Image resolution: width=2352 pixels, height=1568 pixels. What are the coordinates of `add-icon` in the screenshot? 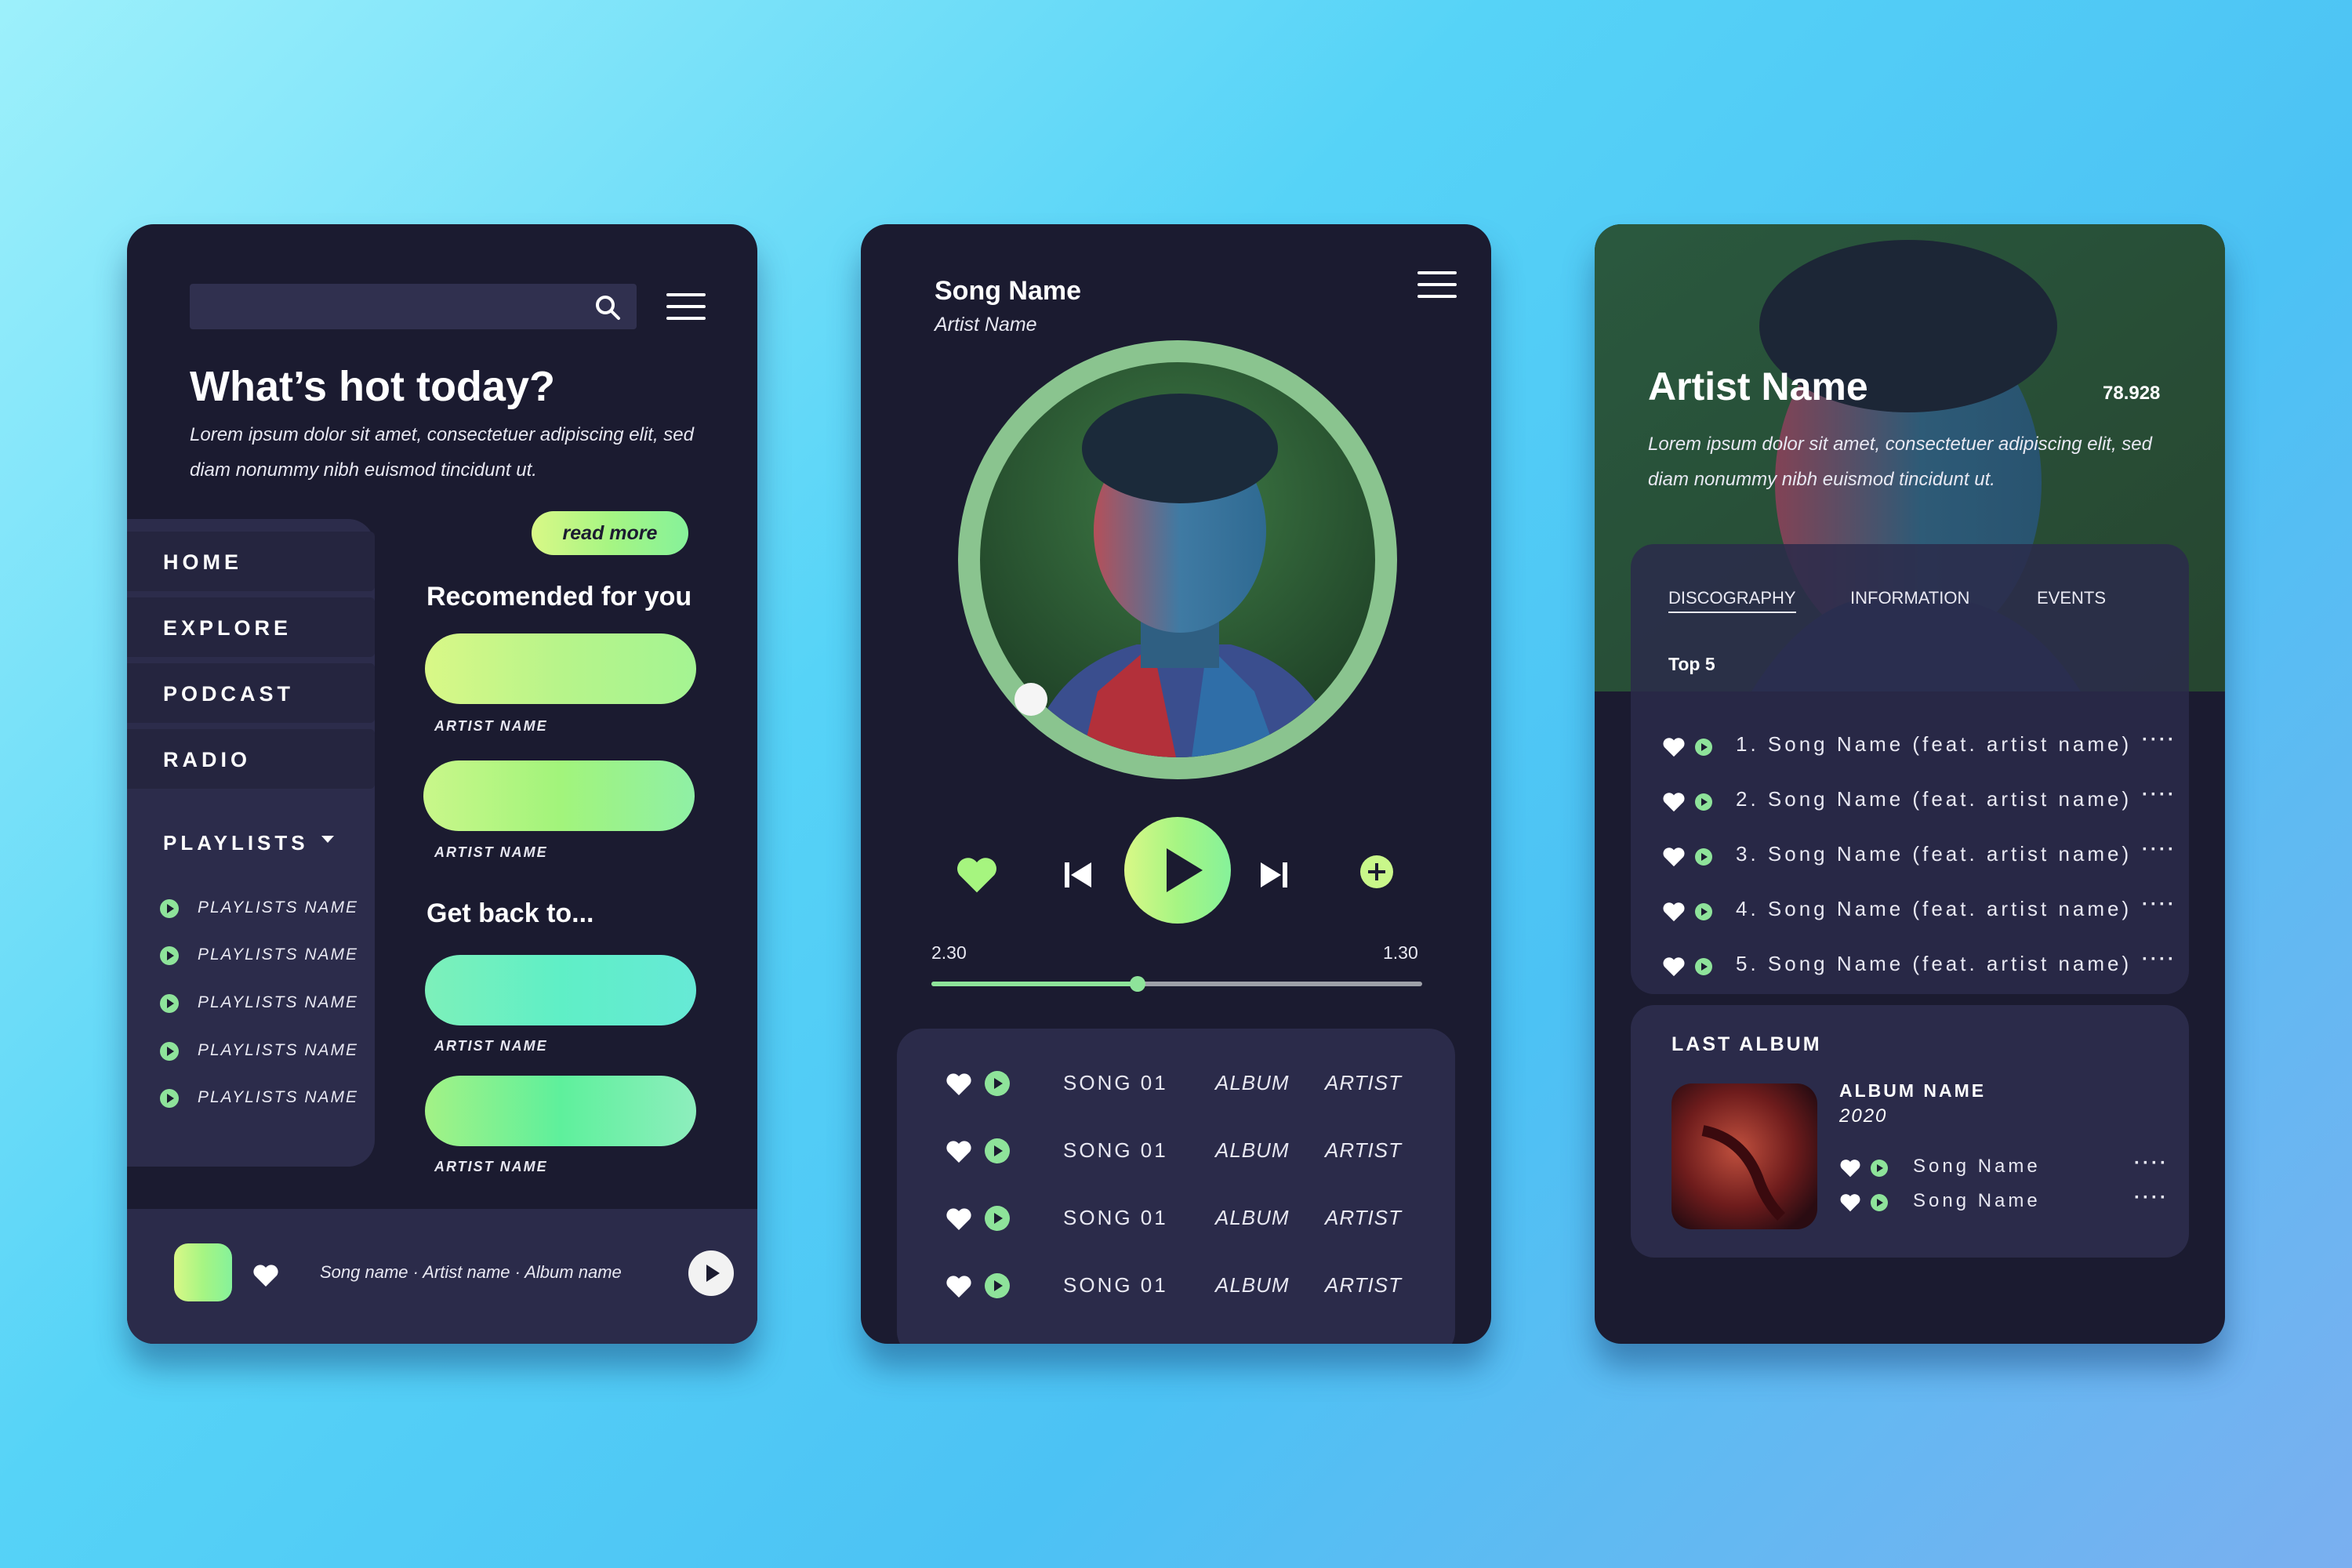 It's located at (1376, 872).